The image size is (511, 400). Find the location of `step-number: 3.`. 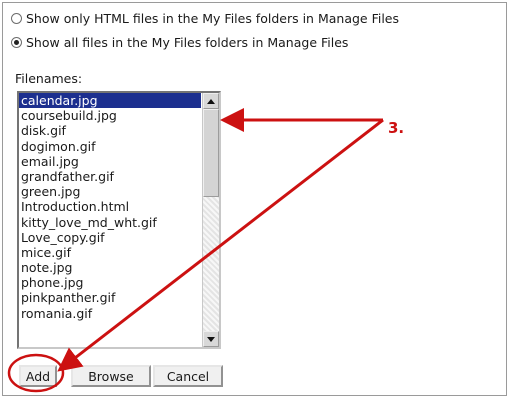

step-number: 3. is located at coordinates (396, 128).